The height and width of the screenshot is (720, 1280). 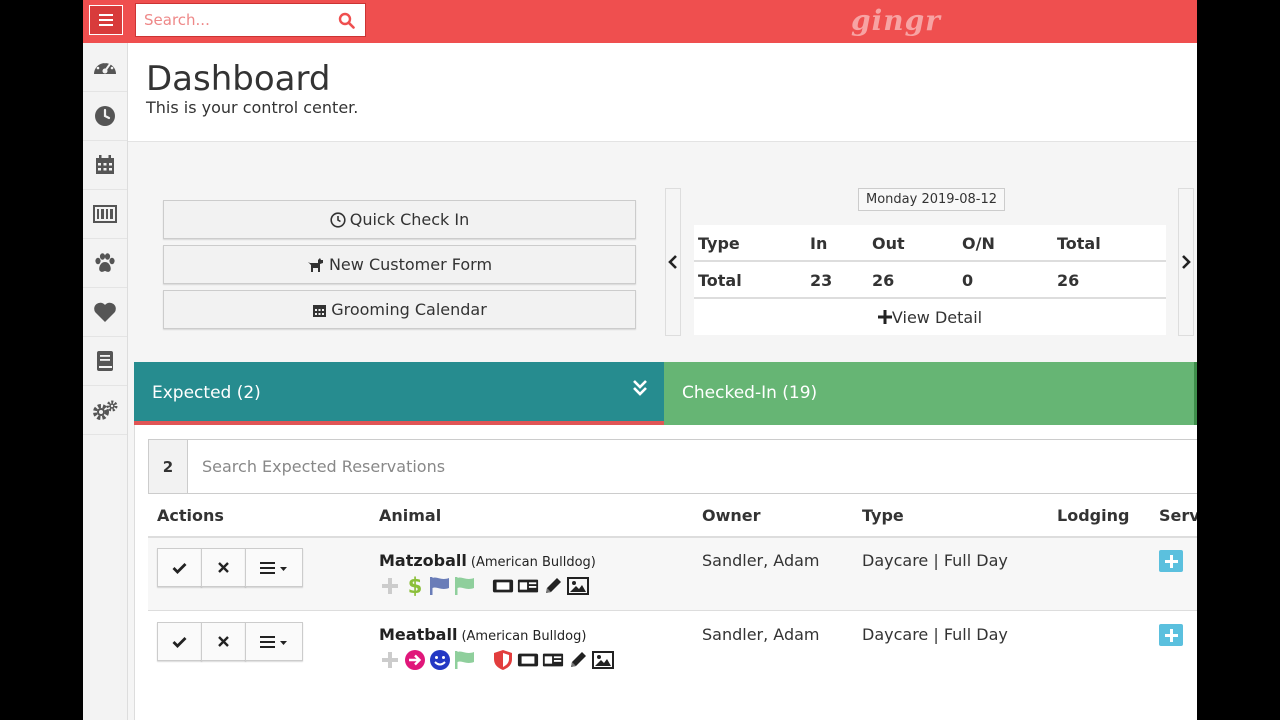 What do you see at coordinates (731, 515) in the screenshot?
I see `column-owner: Owner` at bounding box center [731, 515].